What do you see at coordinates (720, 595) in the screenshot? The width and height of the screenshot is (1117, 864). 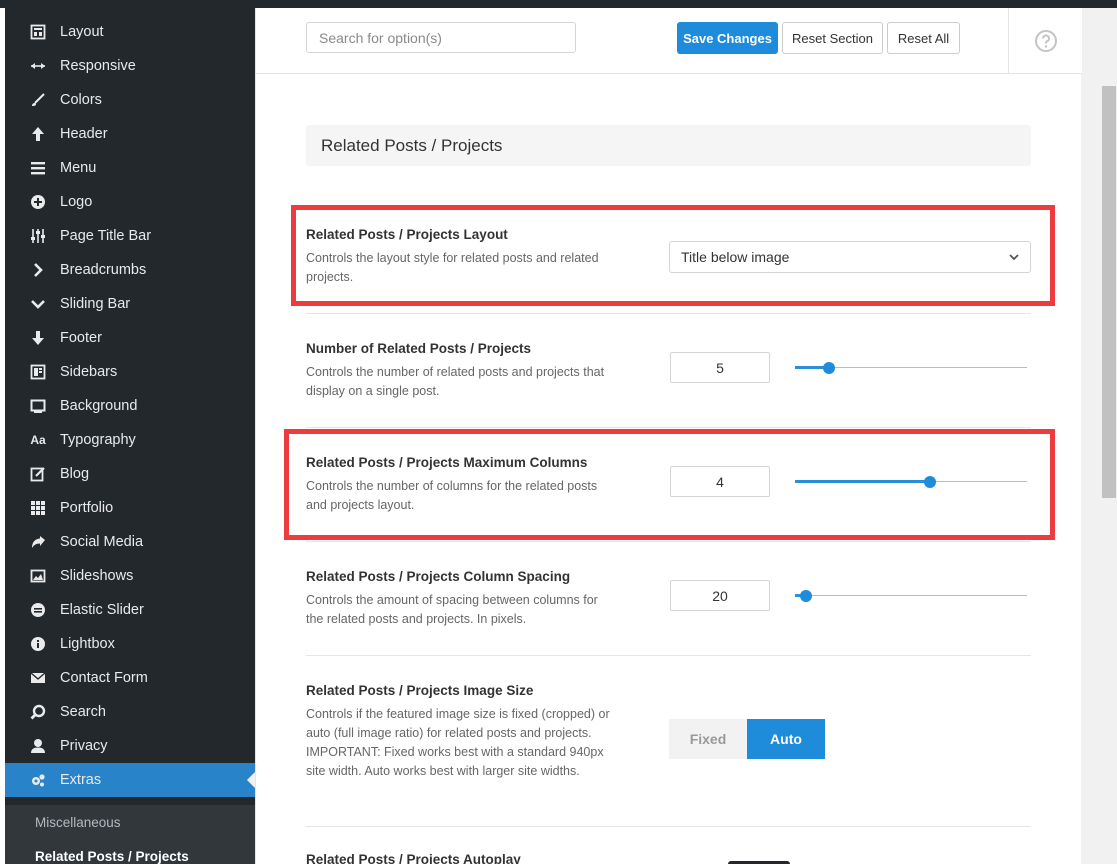 I see `spacing-value-input: 20` at bounding box center [720, 595].